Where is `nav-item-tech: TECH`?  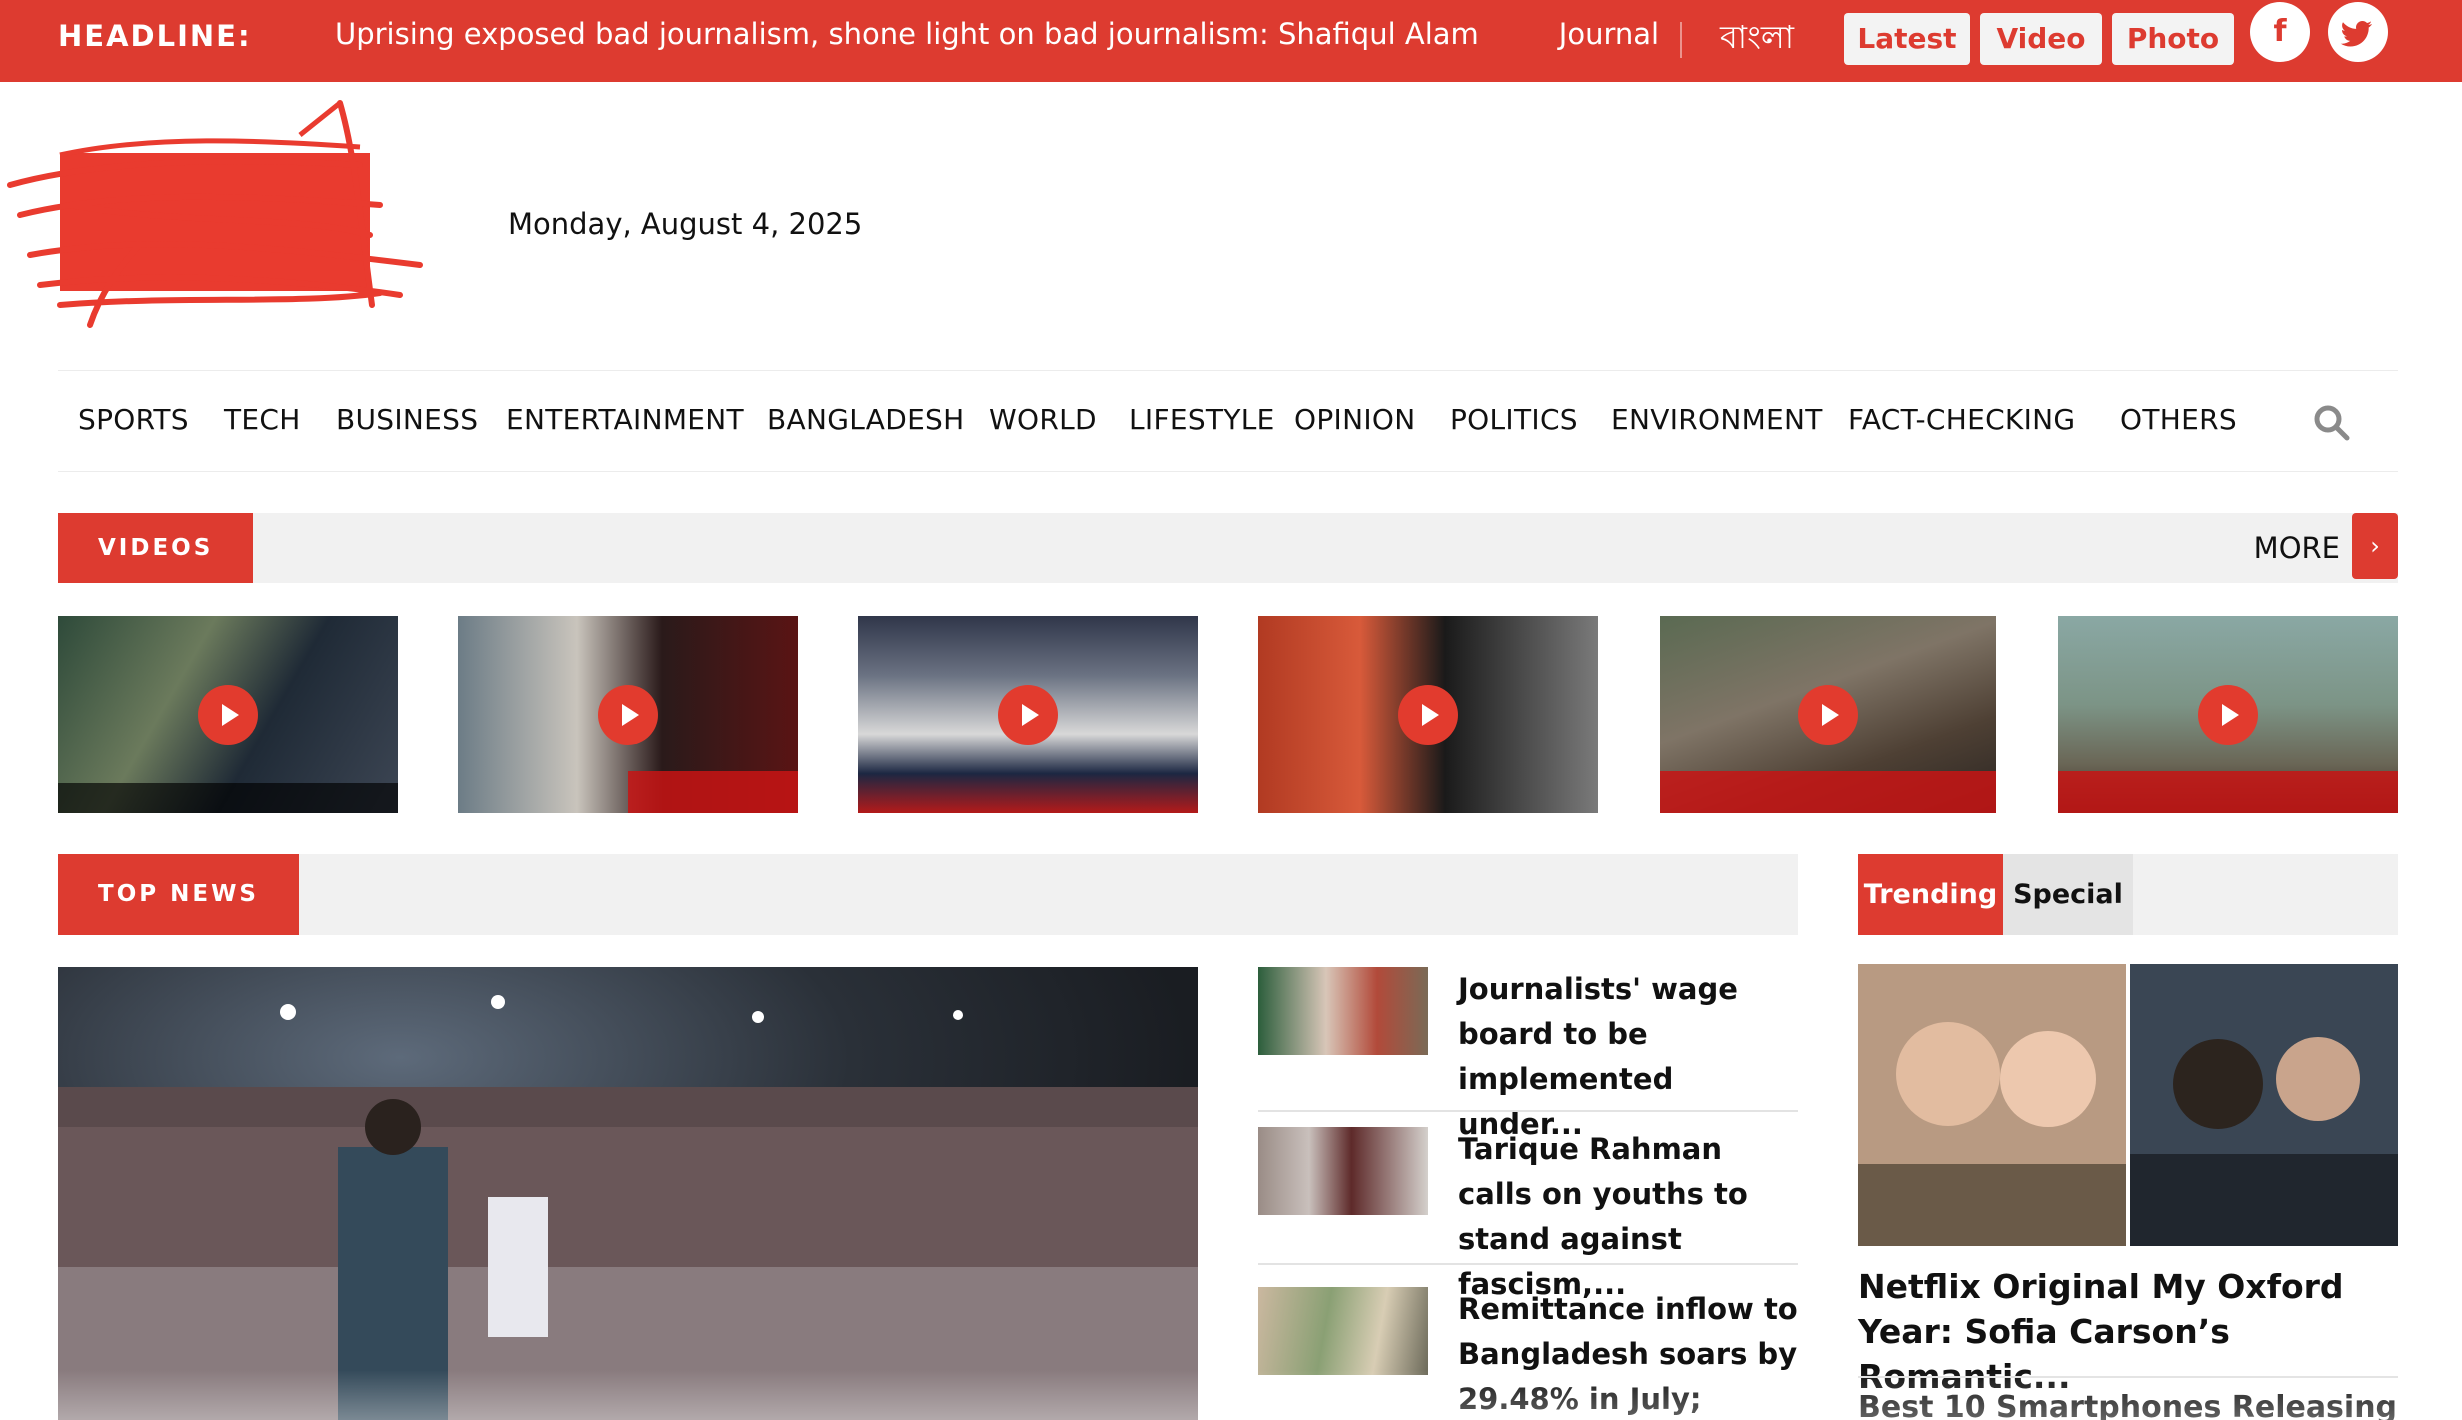 nav-item-tech: TECH is located at coordinates (262, 419).